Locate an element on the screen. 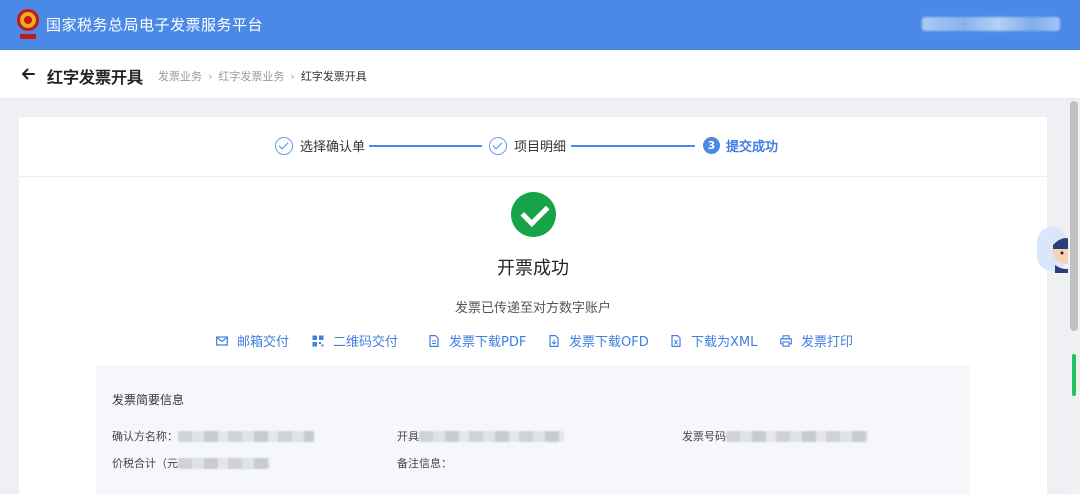 This screenshot has width=1080, height=494. step-label: 提交成功 is located at coordinates (752, 147).